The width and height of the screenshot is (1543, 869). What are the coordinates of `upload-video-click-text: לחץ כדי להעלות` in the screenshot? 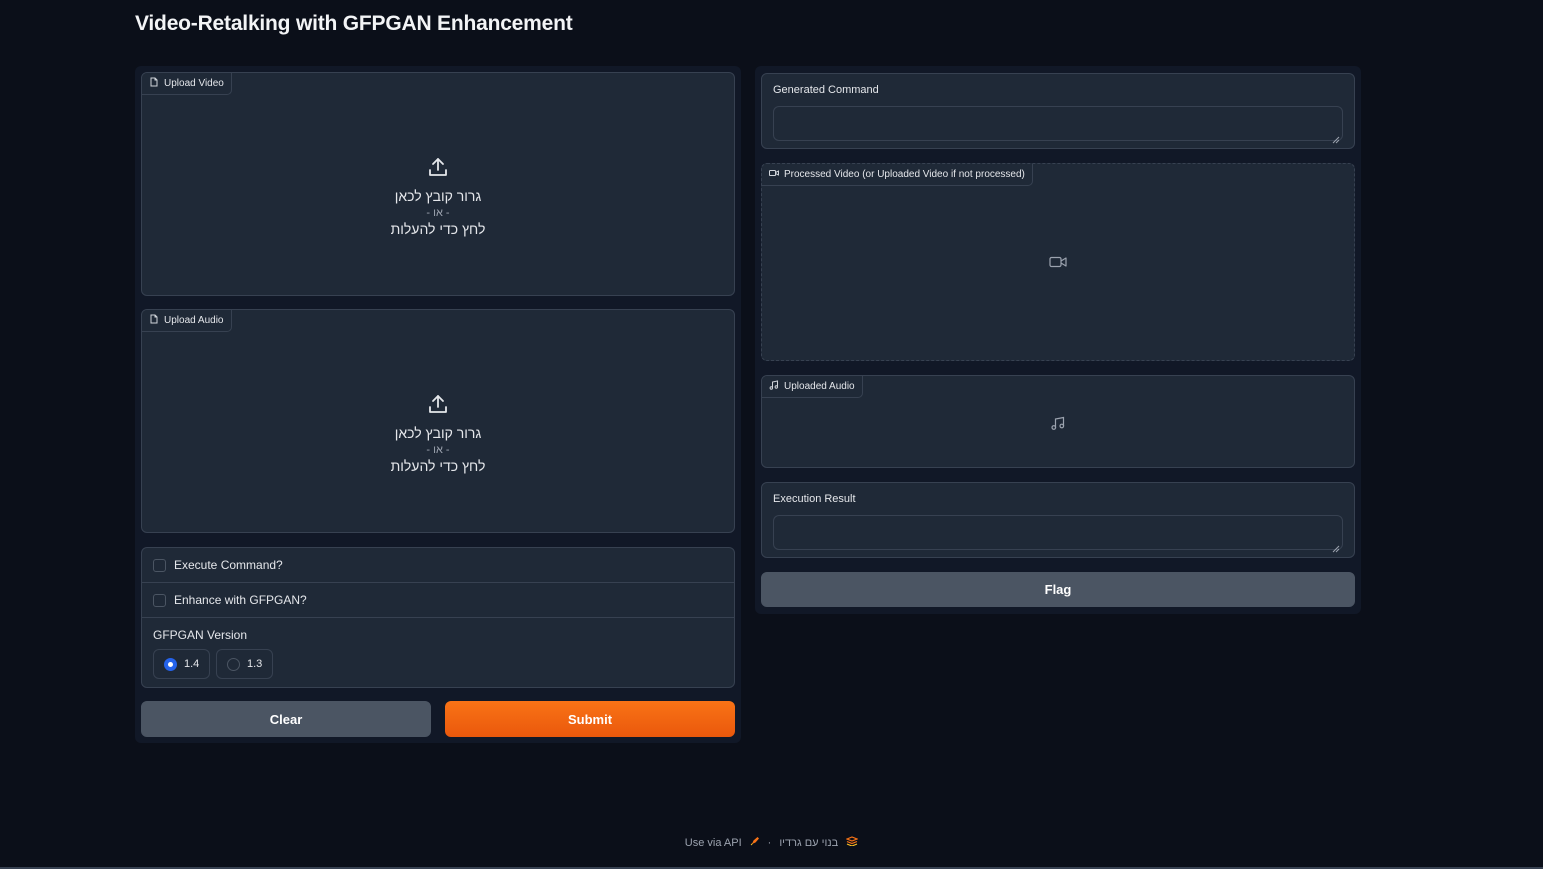 It's located at (438, 229).